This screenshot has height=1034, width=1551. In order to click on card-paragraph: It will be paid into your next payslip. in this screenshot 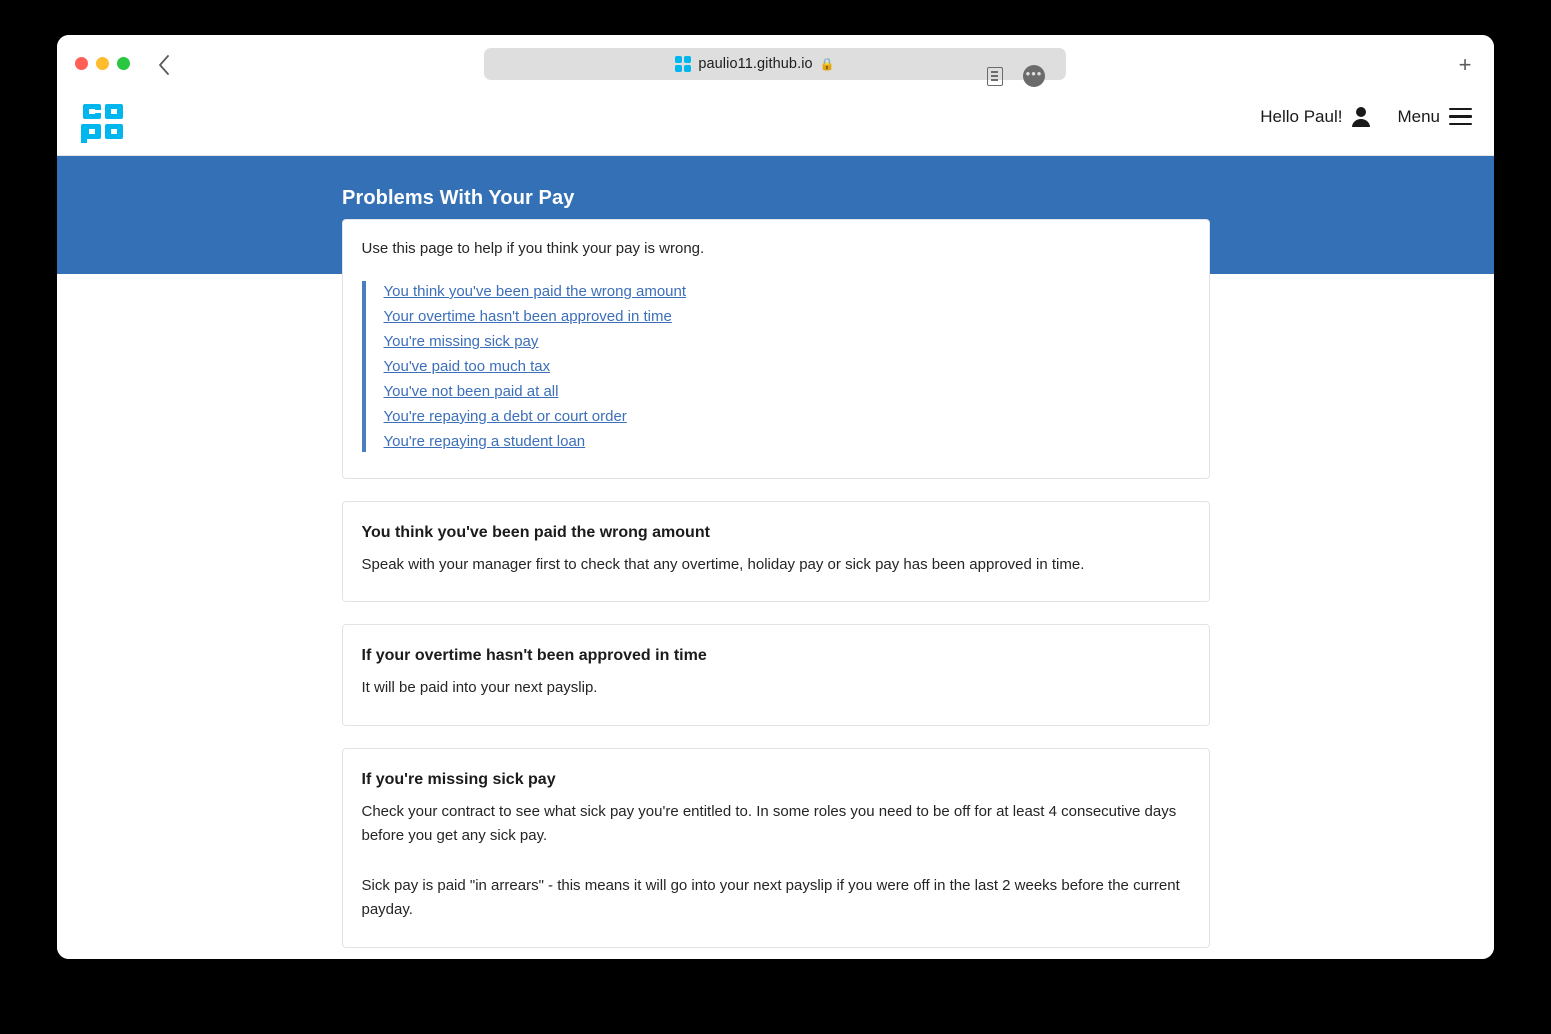, I will do `click(479, 688)`.